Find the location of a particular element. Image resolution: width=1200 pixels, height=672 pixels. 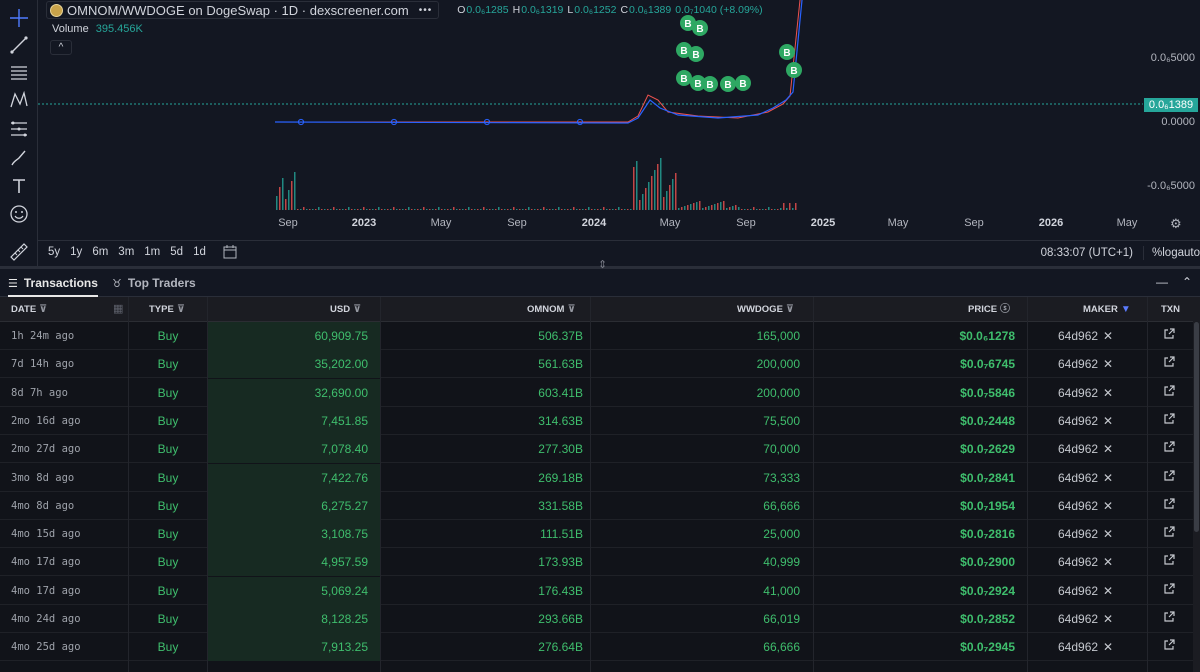

ohlc-high: 0.0₆1319 is located at coordinates (542, 10).